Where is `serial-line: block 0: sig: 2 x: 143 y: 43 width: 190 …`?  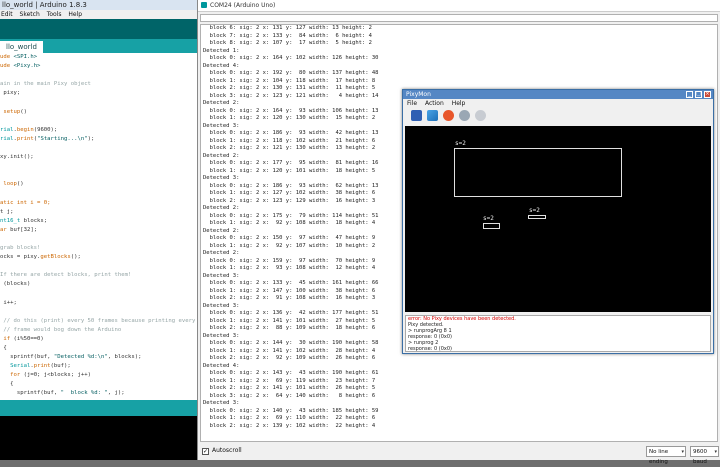
serial-line: block 0: sig: 2 x: 143 y: 43 width: 190 … is located at coordinates (459, 374).